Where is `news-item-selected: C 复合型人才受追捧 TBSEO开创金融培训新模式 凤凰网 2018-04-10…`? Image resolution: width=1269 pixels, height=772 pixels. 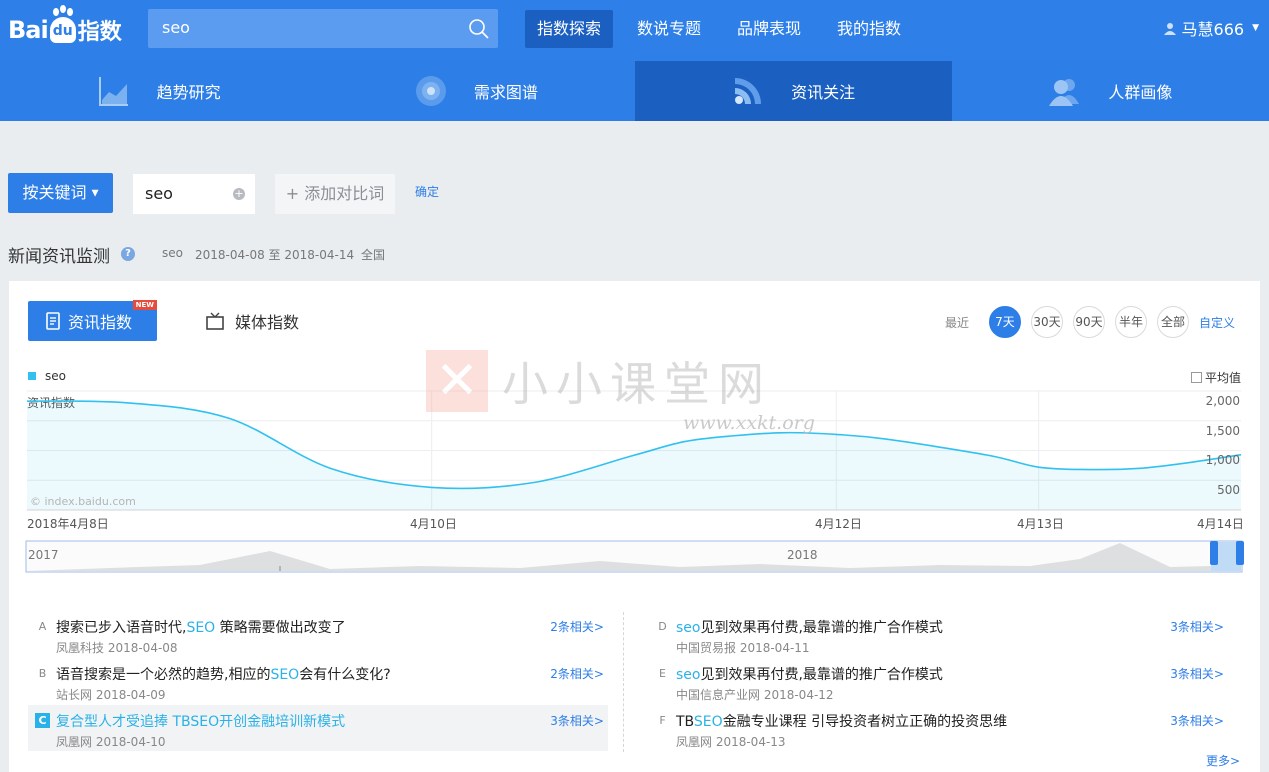
news-item-selected: C 复合型人才受追捧 TBSEO开创金融培训新模式 凤凰网 2018-04-10… is located at coordinates (318, 728).